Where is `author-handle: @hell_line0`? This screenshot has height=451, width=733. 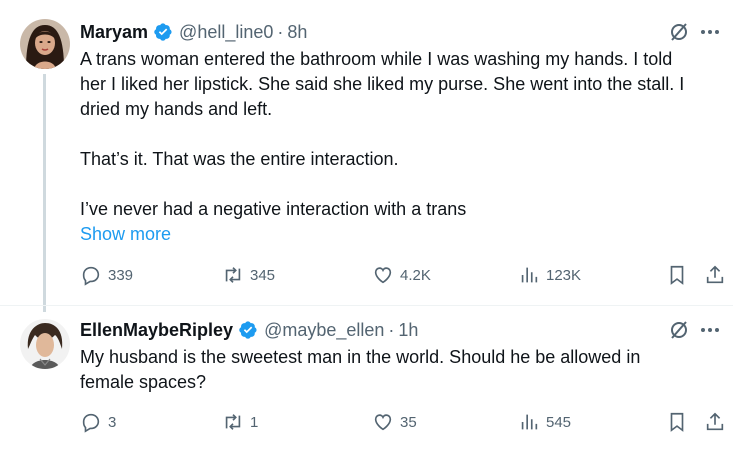
author-handle: @hell_line0 is located at coordinates (226, 32).